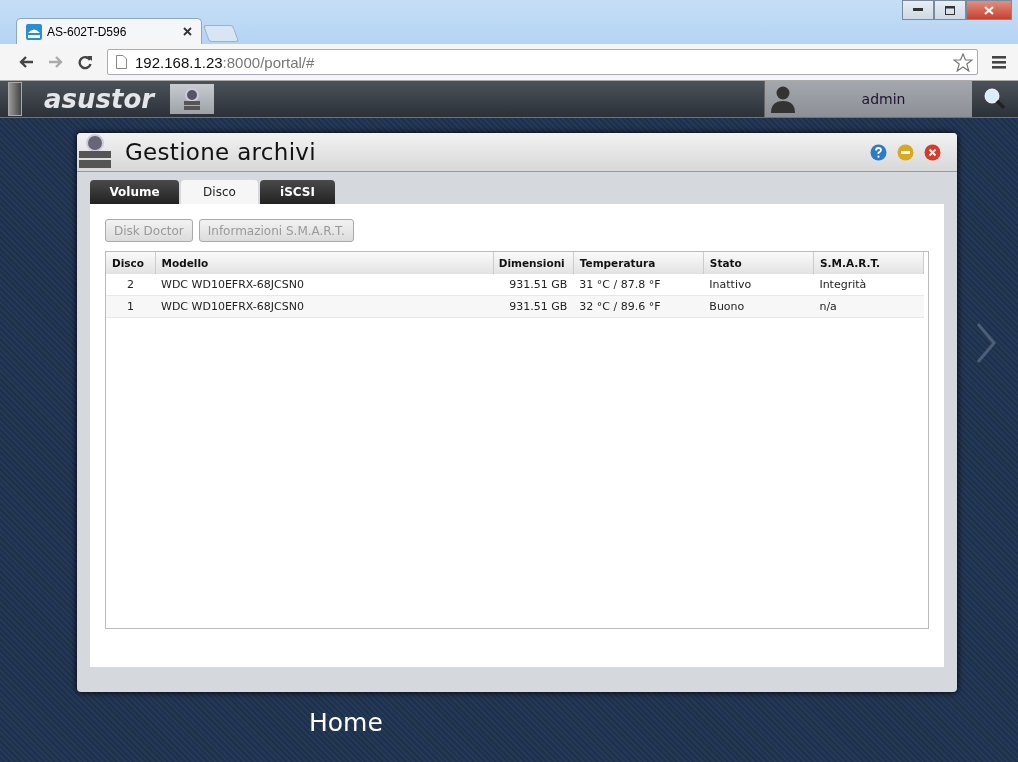  What do you see at coordinates (758, 263) in the screenshot?
I see `column-header: Stato` at bounding box center [758, 263].